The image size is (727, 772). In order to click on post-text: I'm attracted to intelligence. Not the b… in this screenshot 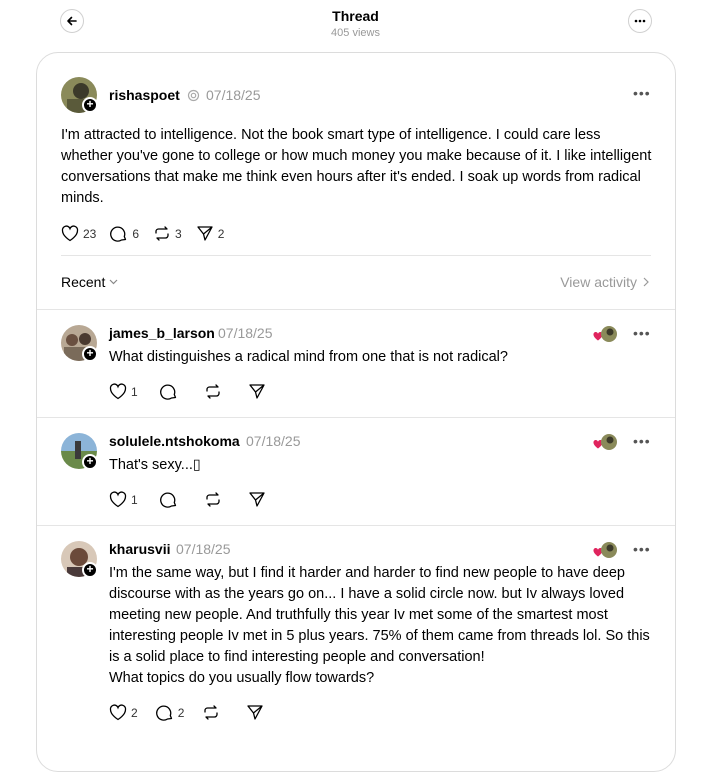, I will do `click(356, 166)`.